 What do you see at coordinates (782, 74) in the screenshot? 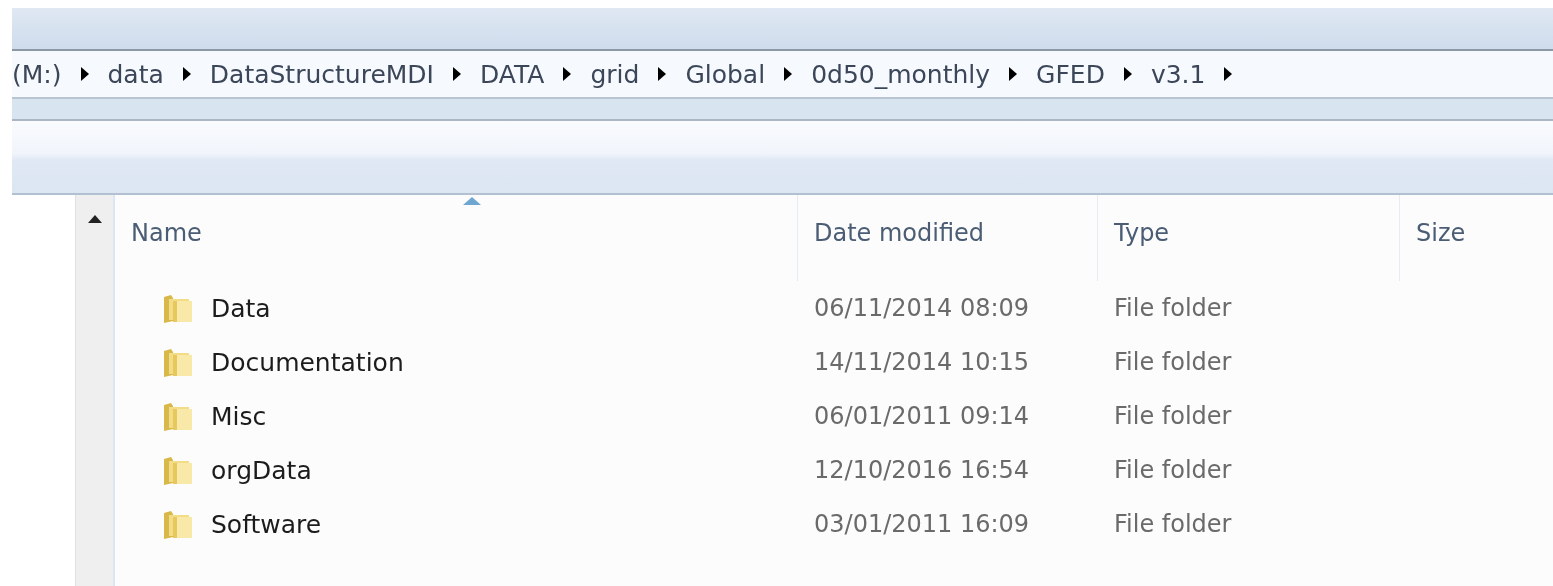
I see `address-bar: (M:) data DataStructureMDI DATA grid Global 0d50_monthly GFED v3.1` at bounding box center [782, 74].